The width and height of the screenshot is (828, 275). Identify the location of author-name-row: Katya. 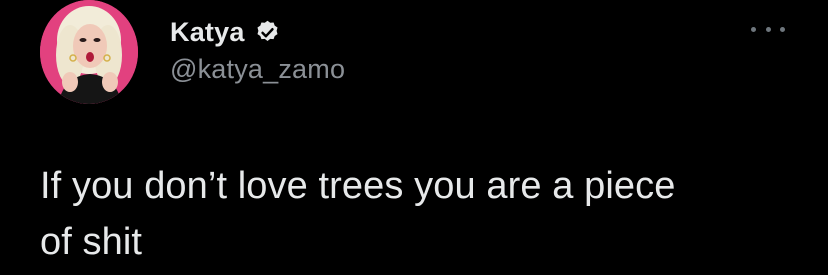
(225, 32).